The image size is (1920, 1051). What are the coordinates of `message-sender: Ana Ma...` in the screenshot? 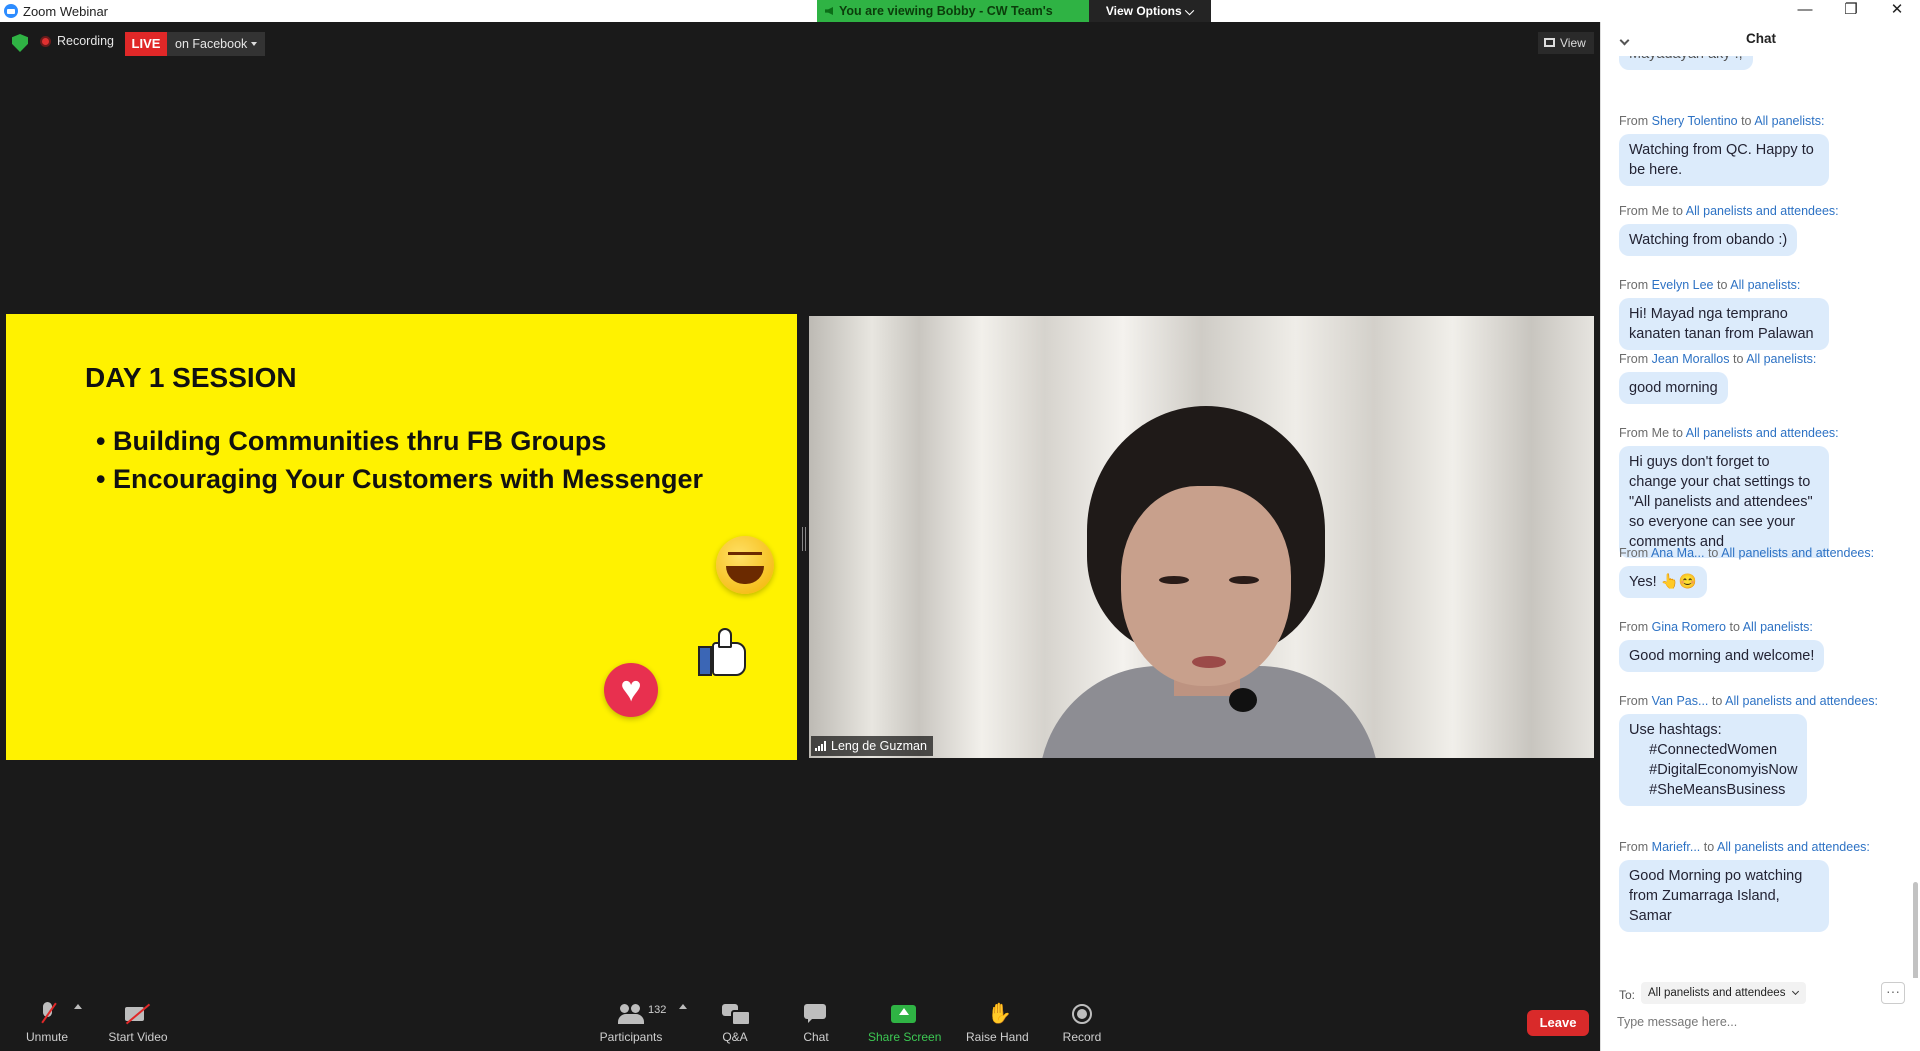 It's located at (1678, 553).